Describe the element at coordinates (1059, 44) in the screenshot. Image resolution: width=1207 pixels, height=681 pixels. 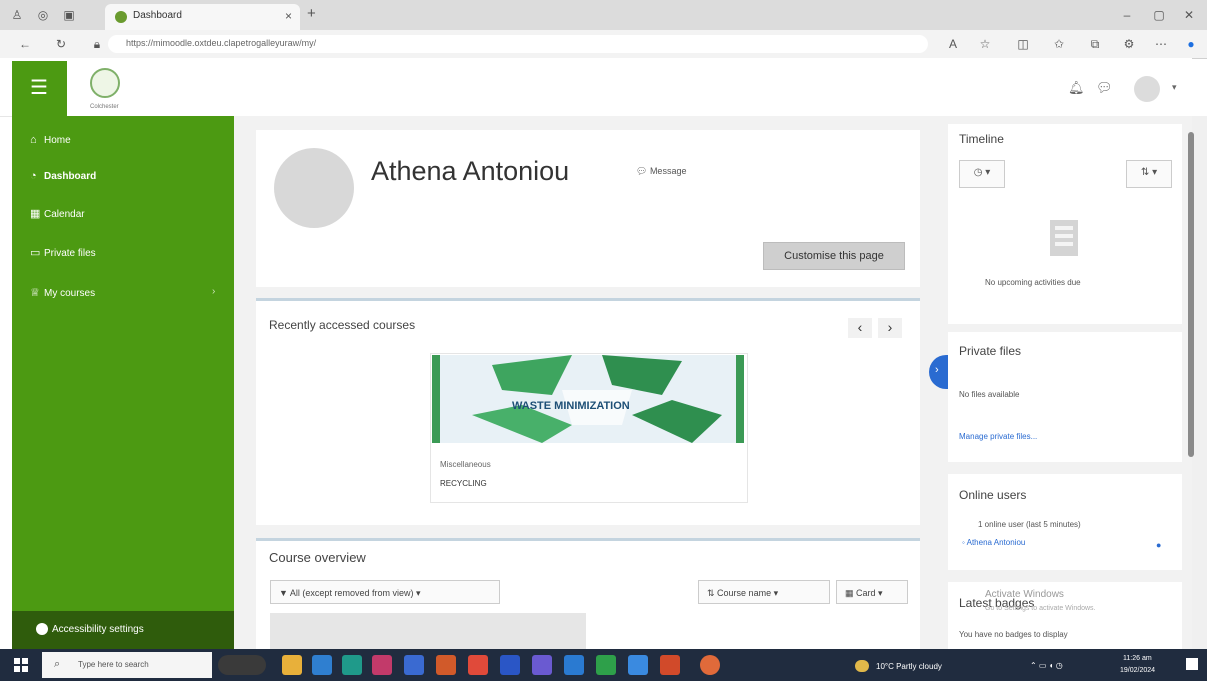
I see `favorites-icon: ✩` at that location.